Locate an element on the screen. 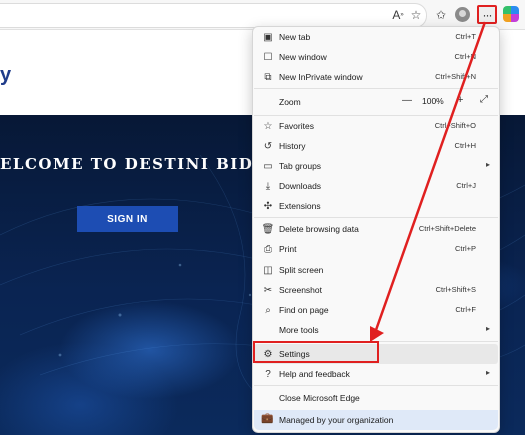  menu-item-new-window: ☐ New window Ctrl+N is located at coordinates (376, 57).